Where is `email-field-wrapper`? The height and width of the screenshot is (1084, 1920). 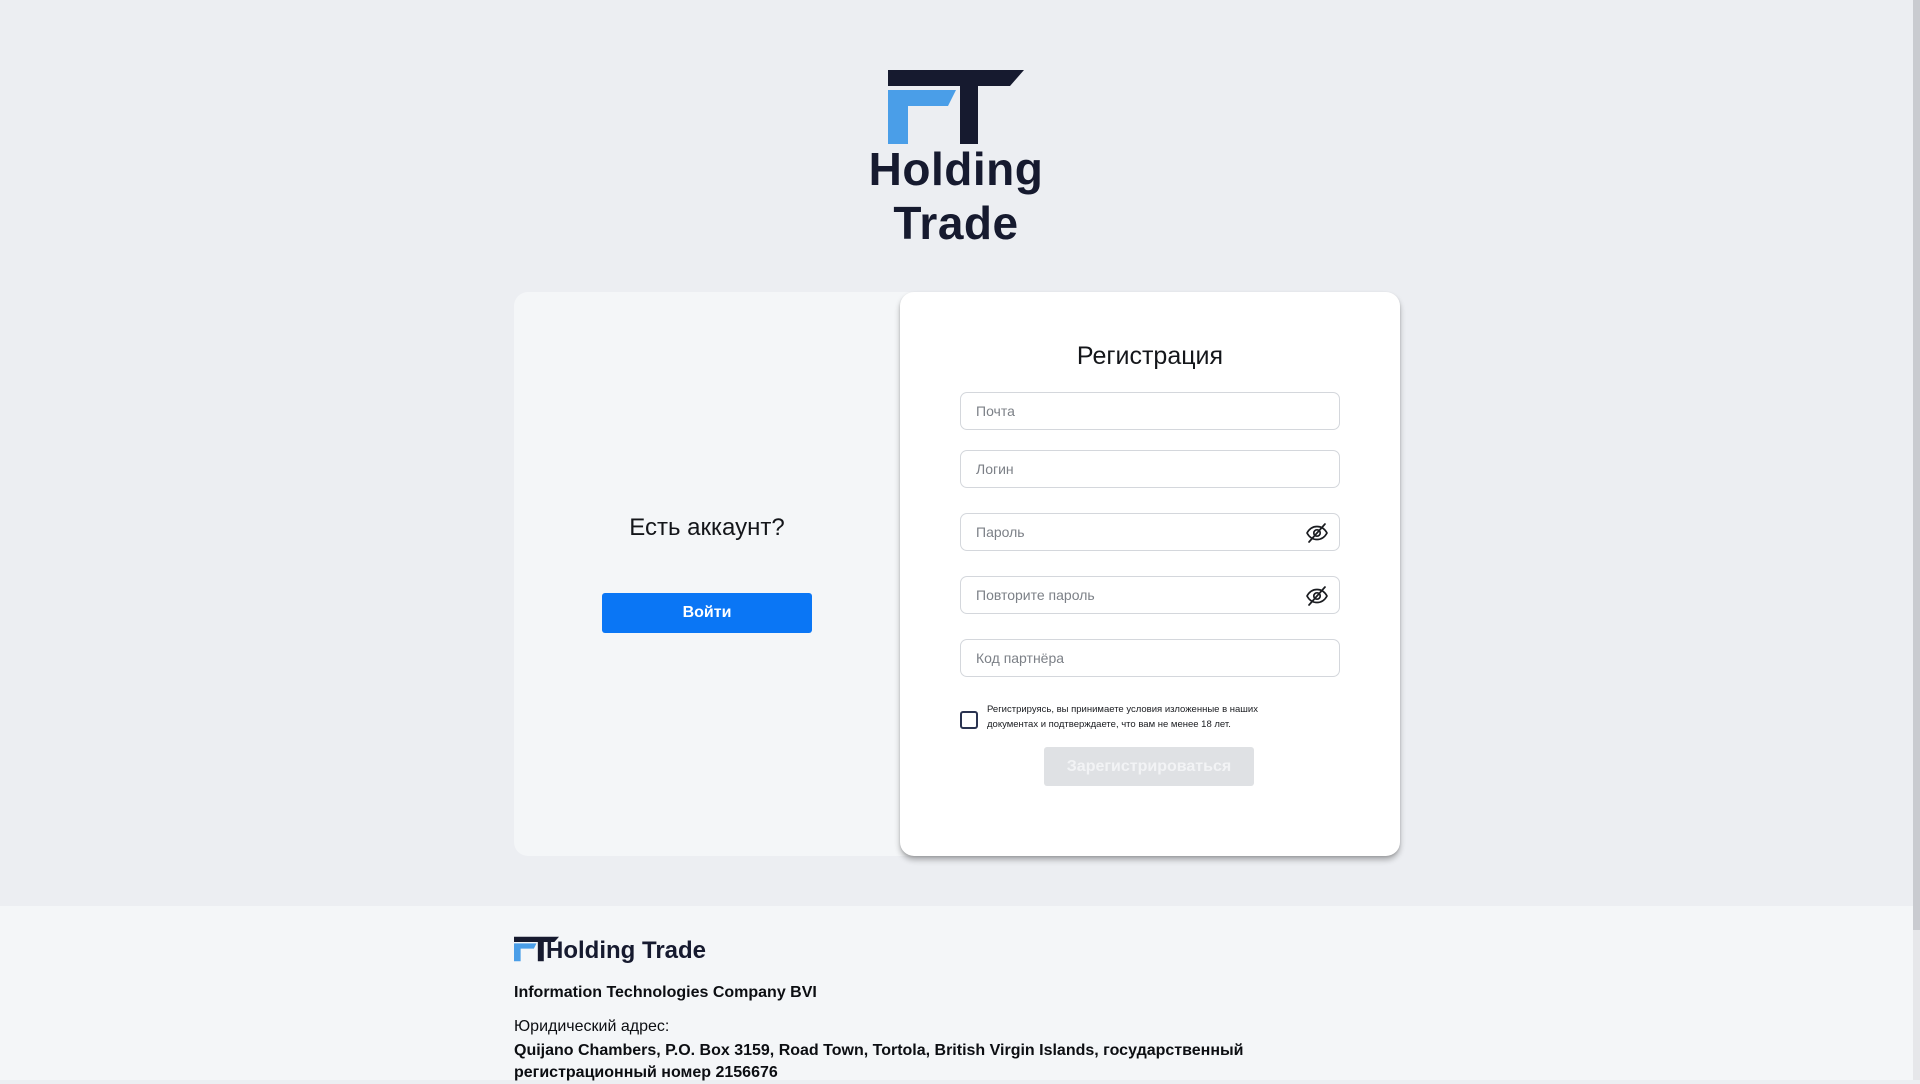
email-field-wrapper is located at coordinates (1150, 411).